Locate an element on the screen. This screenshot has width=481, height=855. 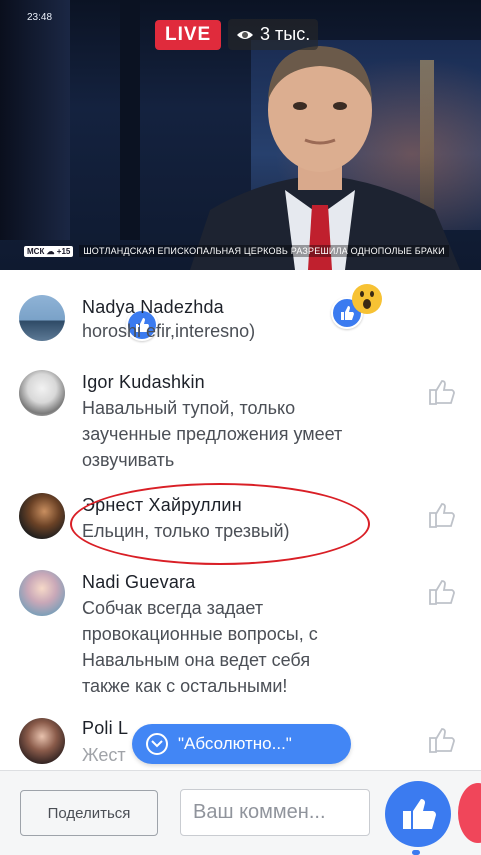
comment-item: Nadya Nadezhda horoshi efir,interesno) is located at coordinates (240, 320).